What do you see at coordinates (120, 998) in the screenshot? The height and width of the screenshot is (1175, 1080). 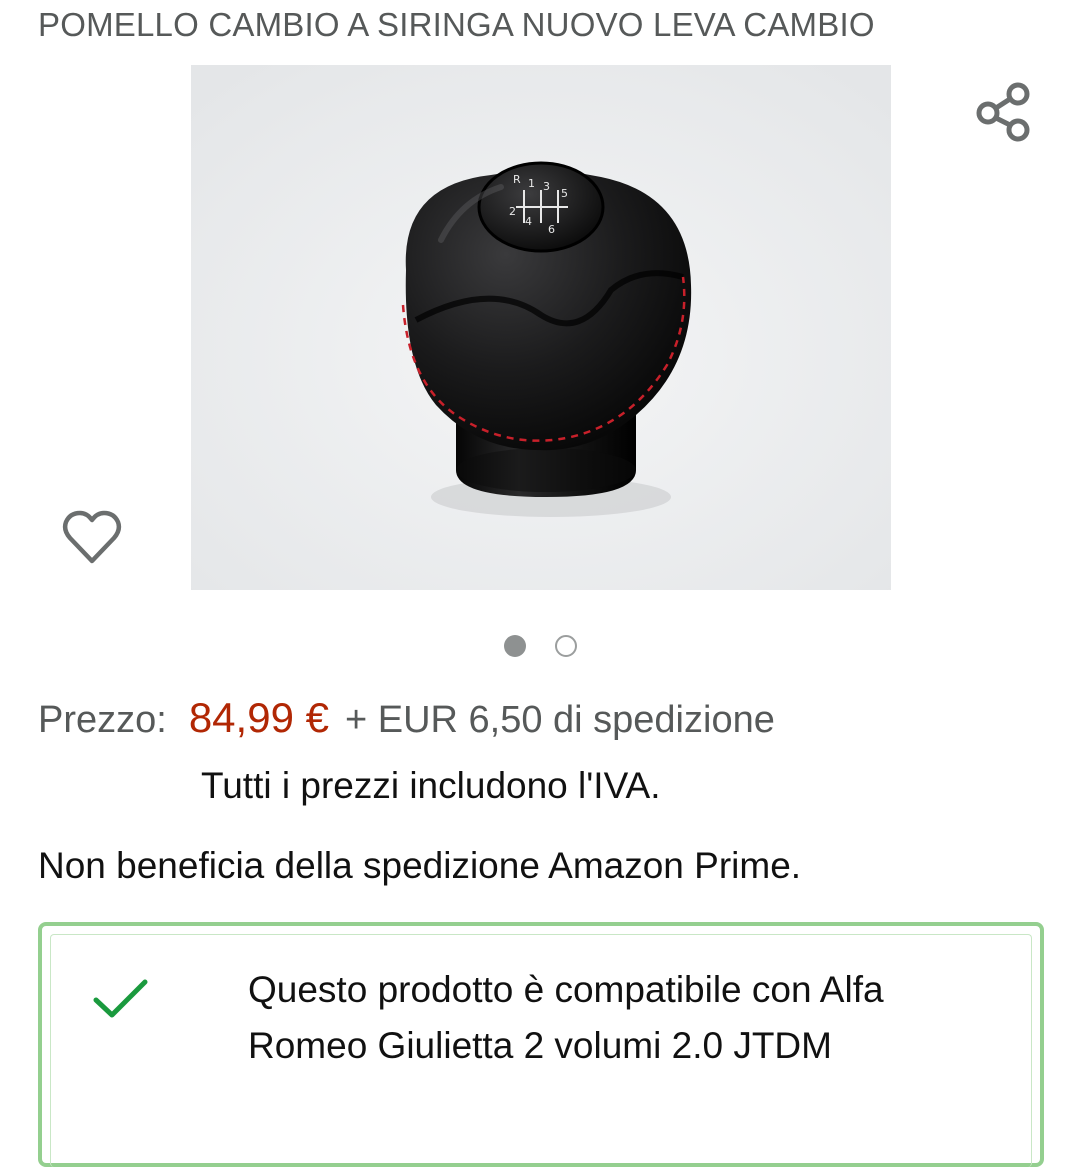 I see `checkmark-icon` at bounding box center [120, 998].